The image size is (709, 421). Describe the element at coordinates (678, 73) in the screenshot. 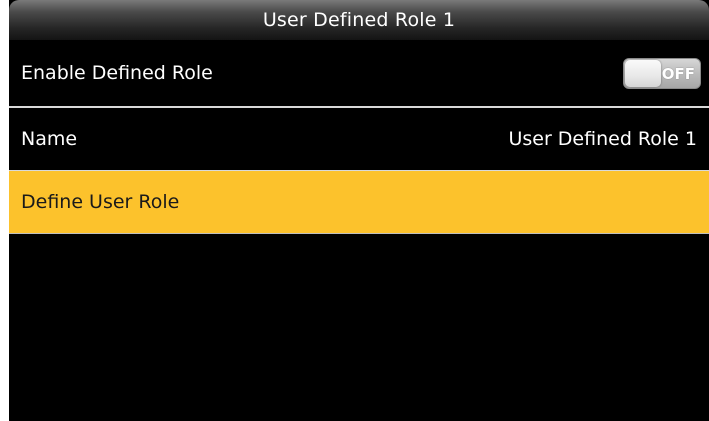

I see `toggle-state-text: OFF` at that location.